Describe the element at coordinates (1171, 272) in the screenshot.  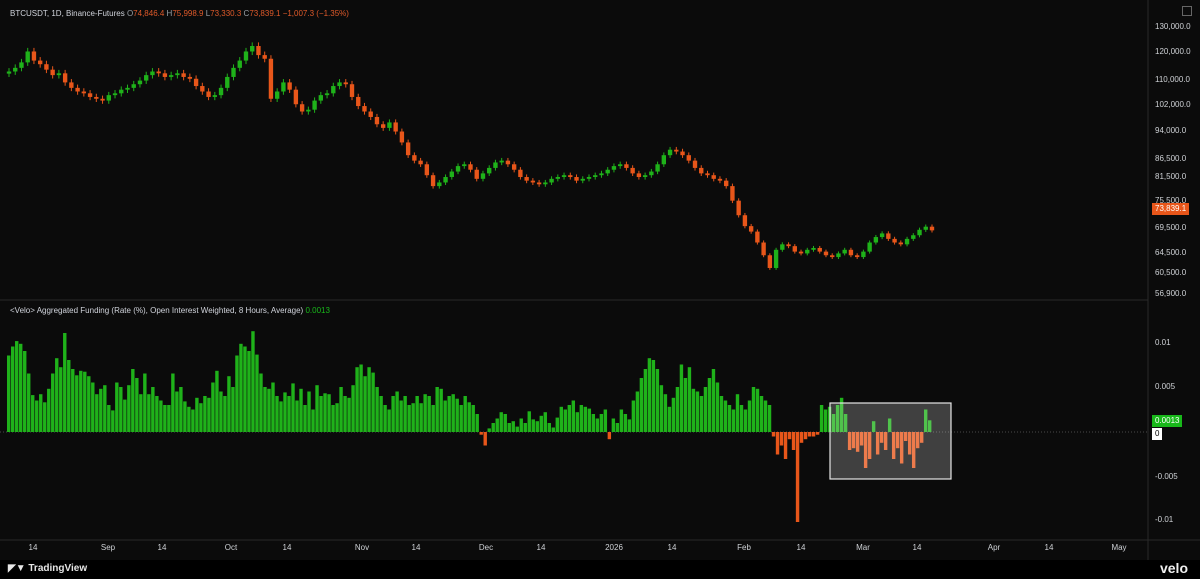
I see `price-axis-label: 60,500.0` at that location.